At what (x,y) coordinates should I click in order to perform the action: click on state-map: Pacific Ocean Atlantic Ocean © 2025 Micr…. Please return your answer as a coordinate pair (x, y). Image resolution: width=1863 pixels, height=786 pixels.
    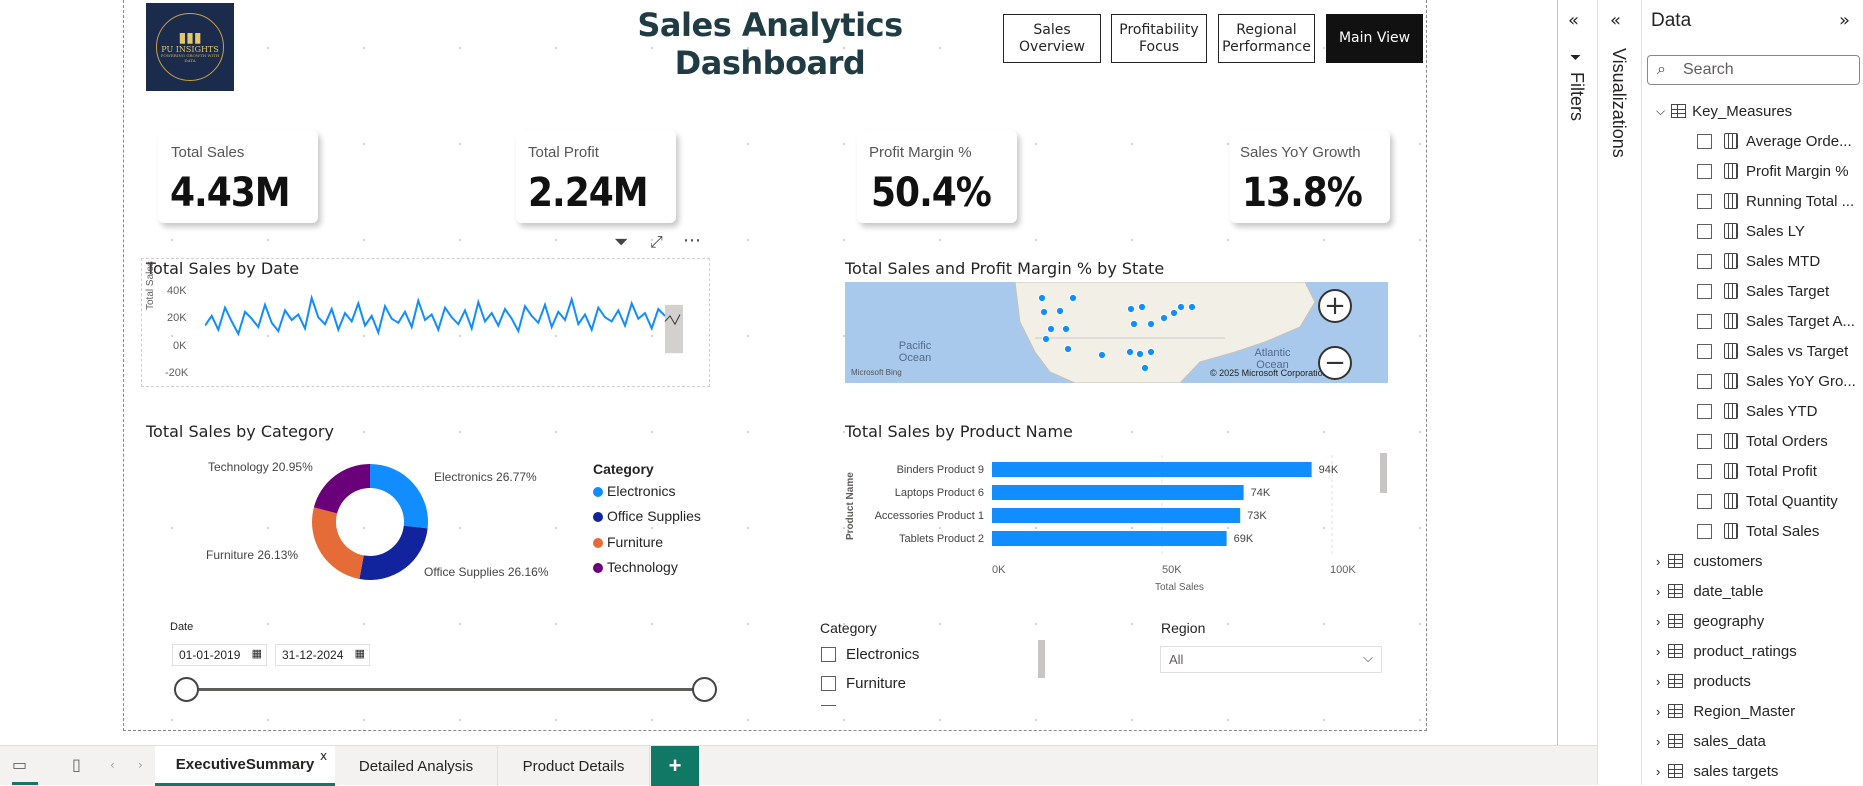
    Looking at the image, I should click on (1116, 332).